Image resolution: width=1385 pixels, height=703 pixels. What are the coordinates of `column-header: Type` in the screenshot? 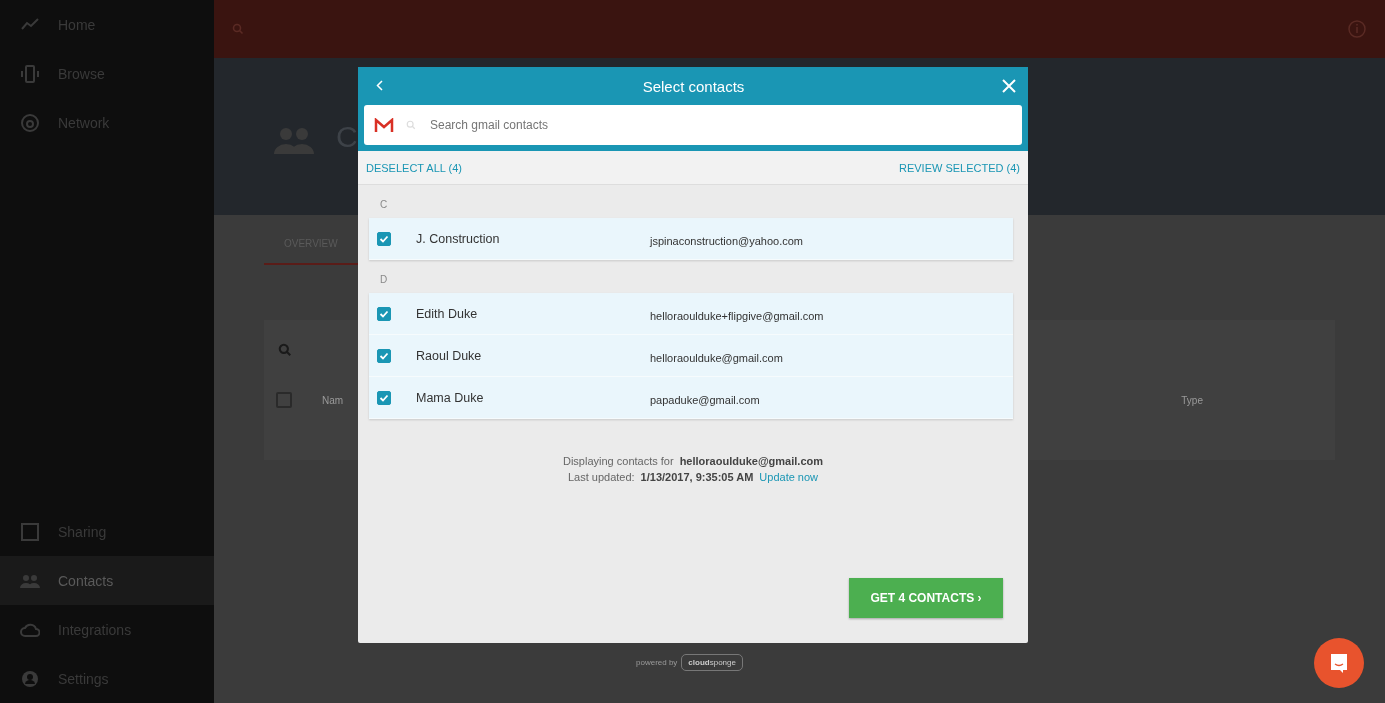 It's located at (1192, 400).